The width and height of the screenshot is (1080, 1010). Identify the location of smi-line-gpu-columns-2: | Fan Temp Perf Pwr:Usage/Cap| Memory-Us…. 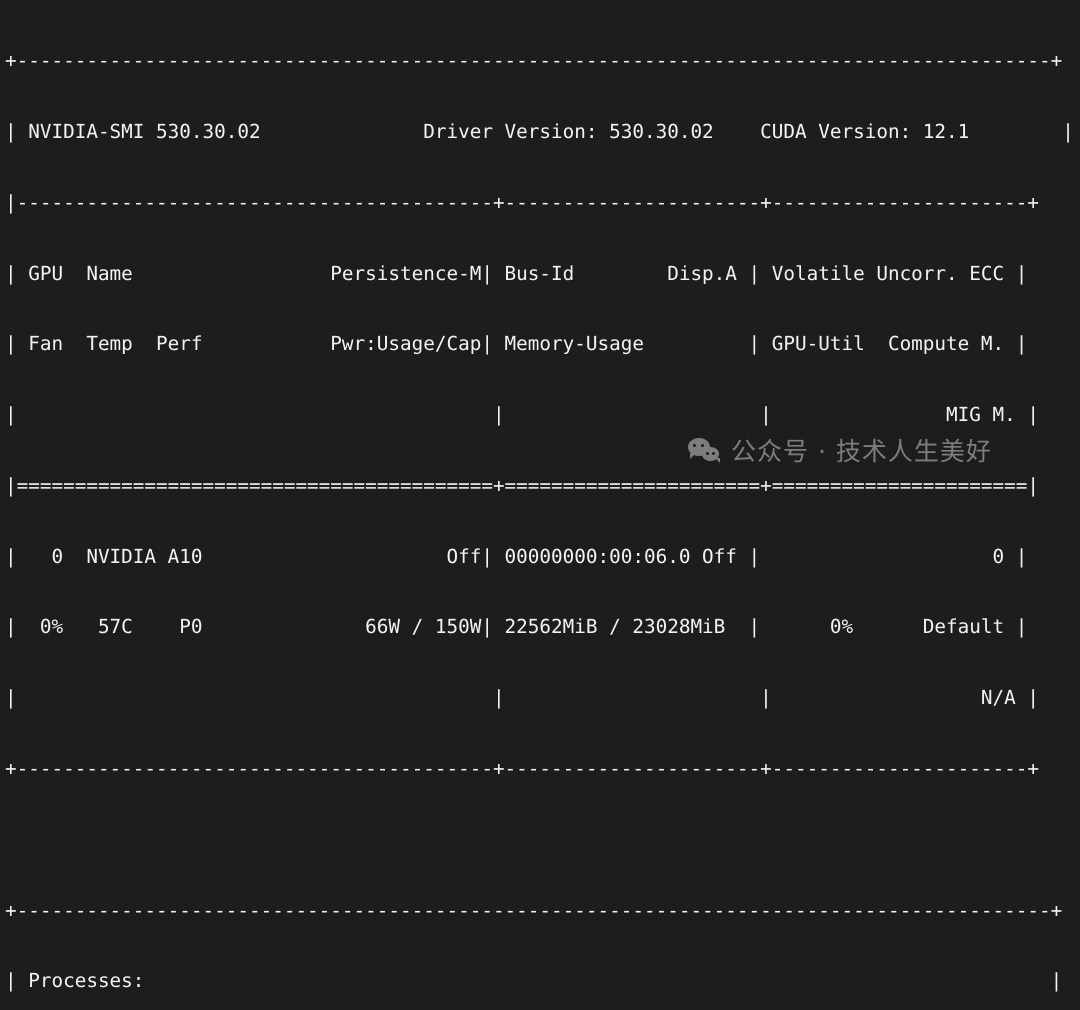
(516, 344).